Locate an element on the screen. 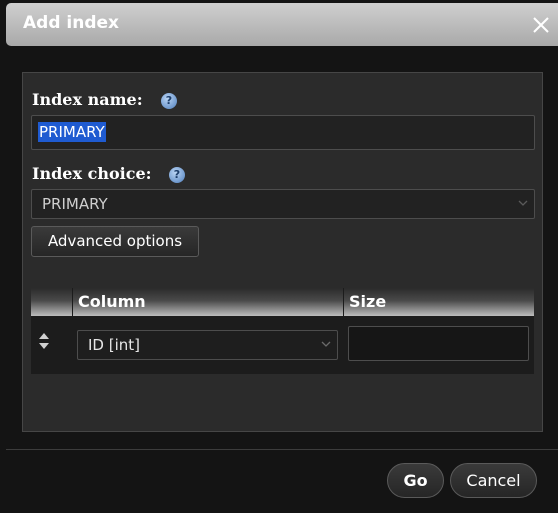 Image resolution: width=558 pixels, height=513 pixels. advanced-options-button: Advanced options is located at coordinates (115, 241).